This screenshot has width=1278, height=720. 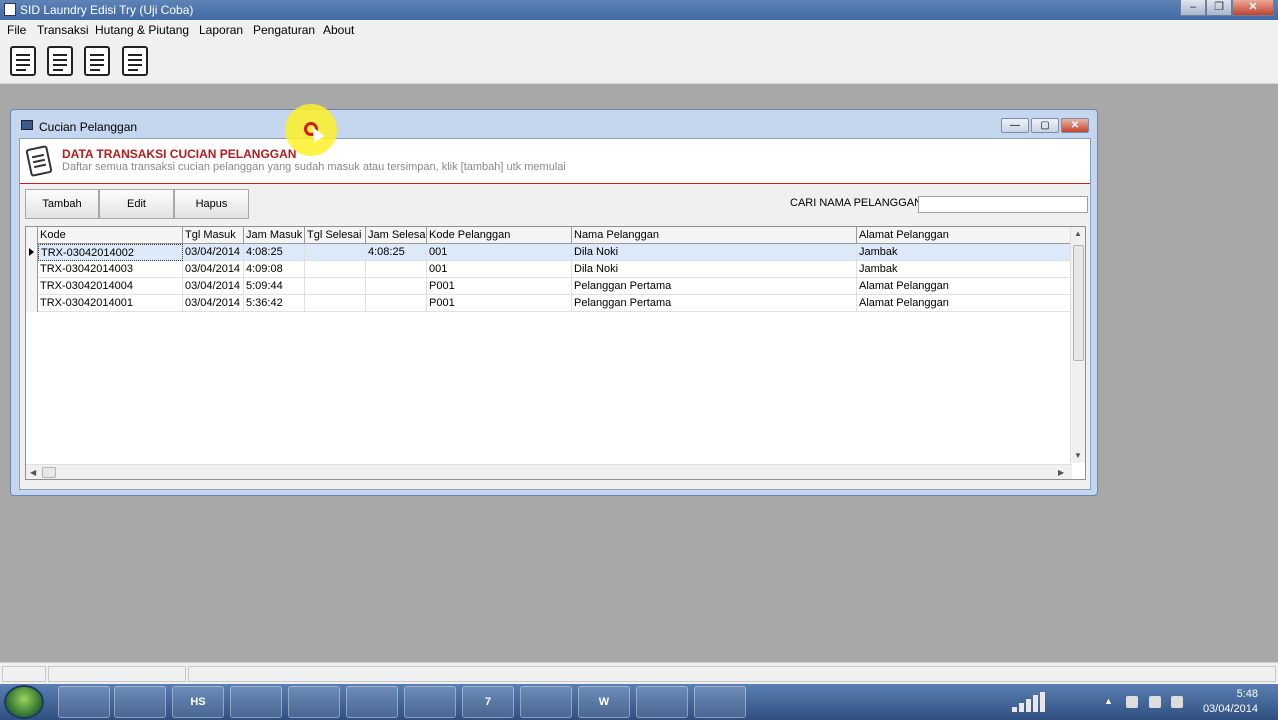 I want to click on edit-button: Edit, so click(x=136, y=204).